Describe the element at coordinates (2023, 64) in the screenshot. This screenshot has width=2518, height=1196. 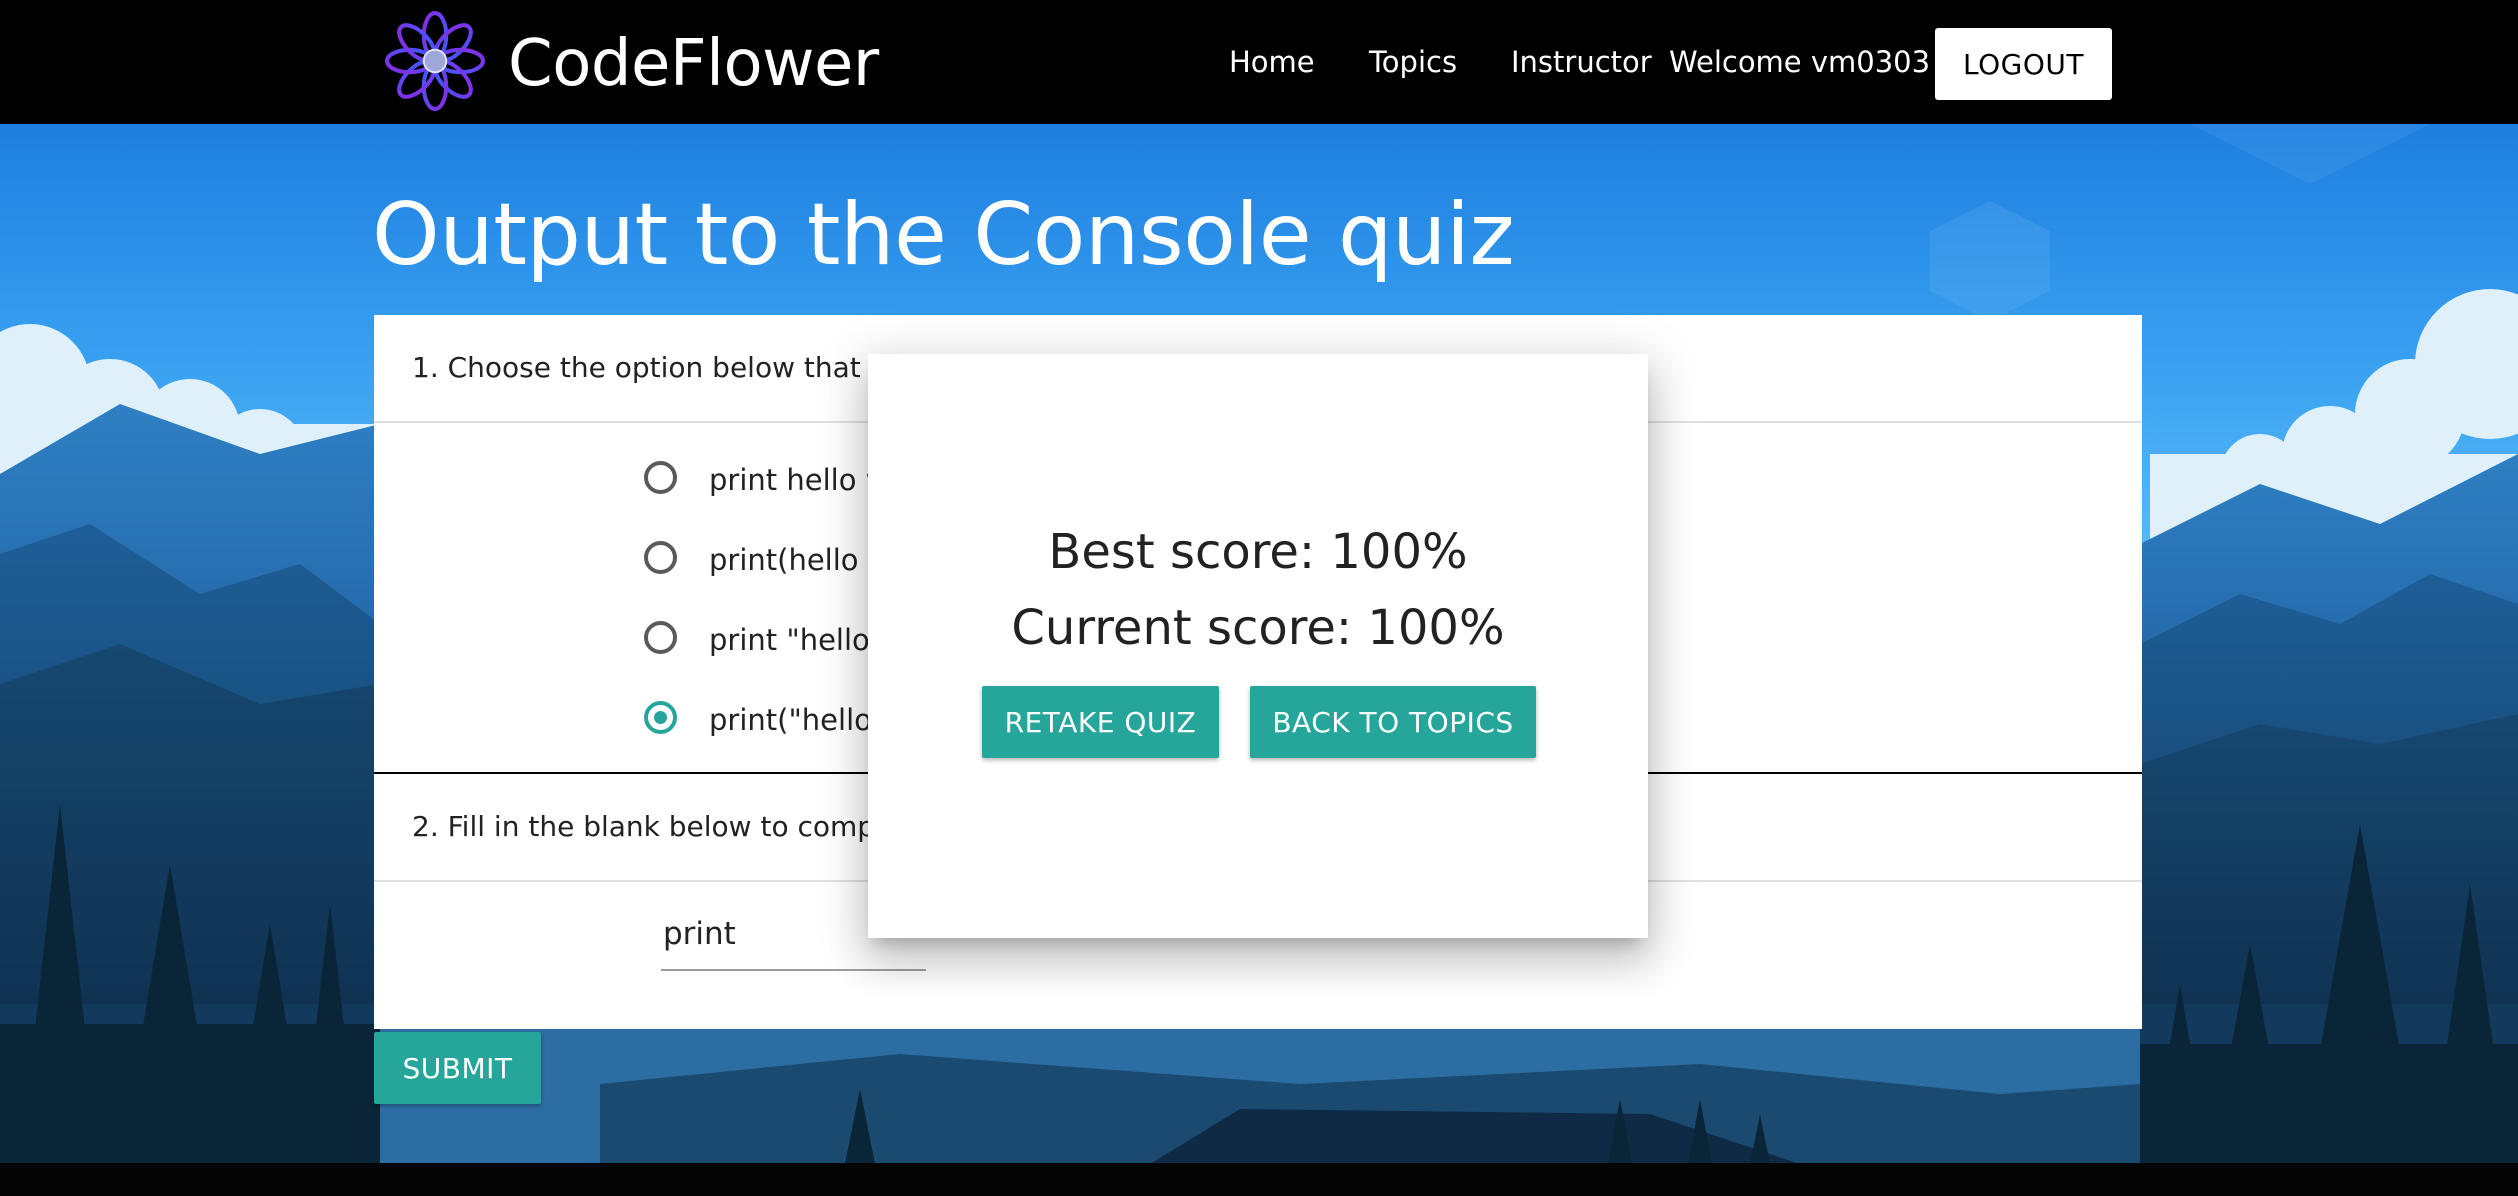
I see `logout-button: LOGOUT` at that location.